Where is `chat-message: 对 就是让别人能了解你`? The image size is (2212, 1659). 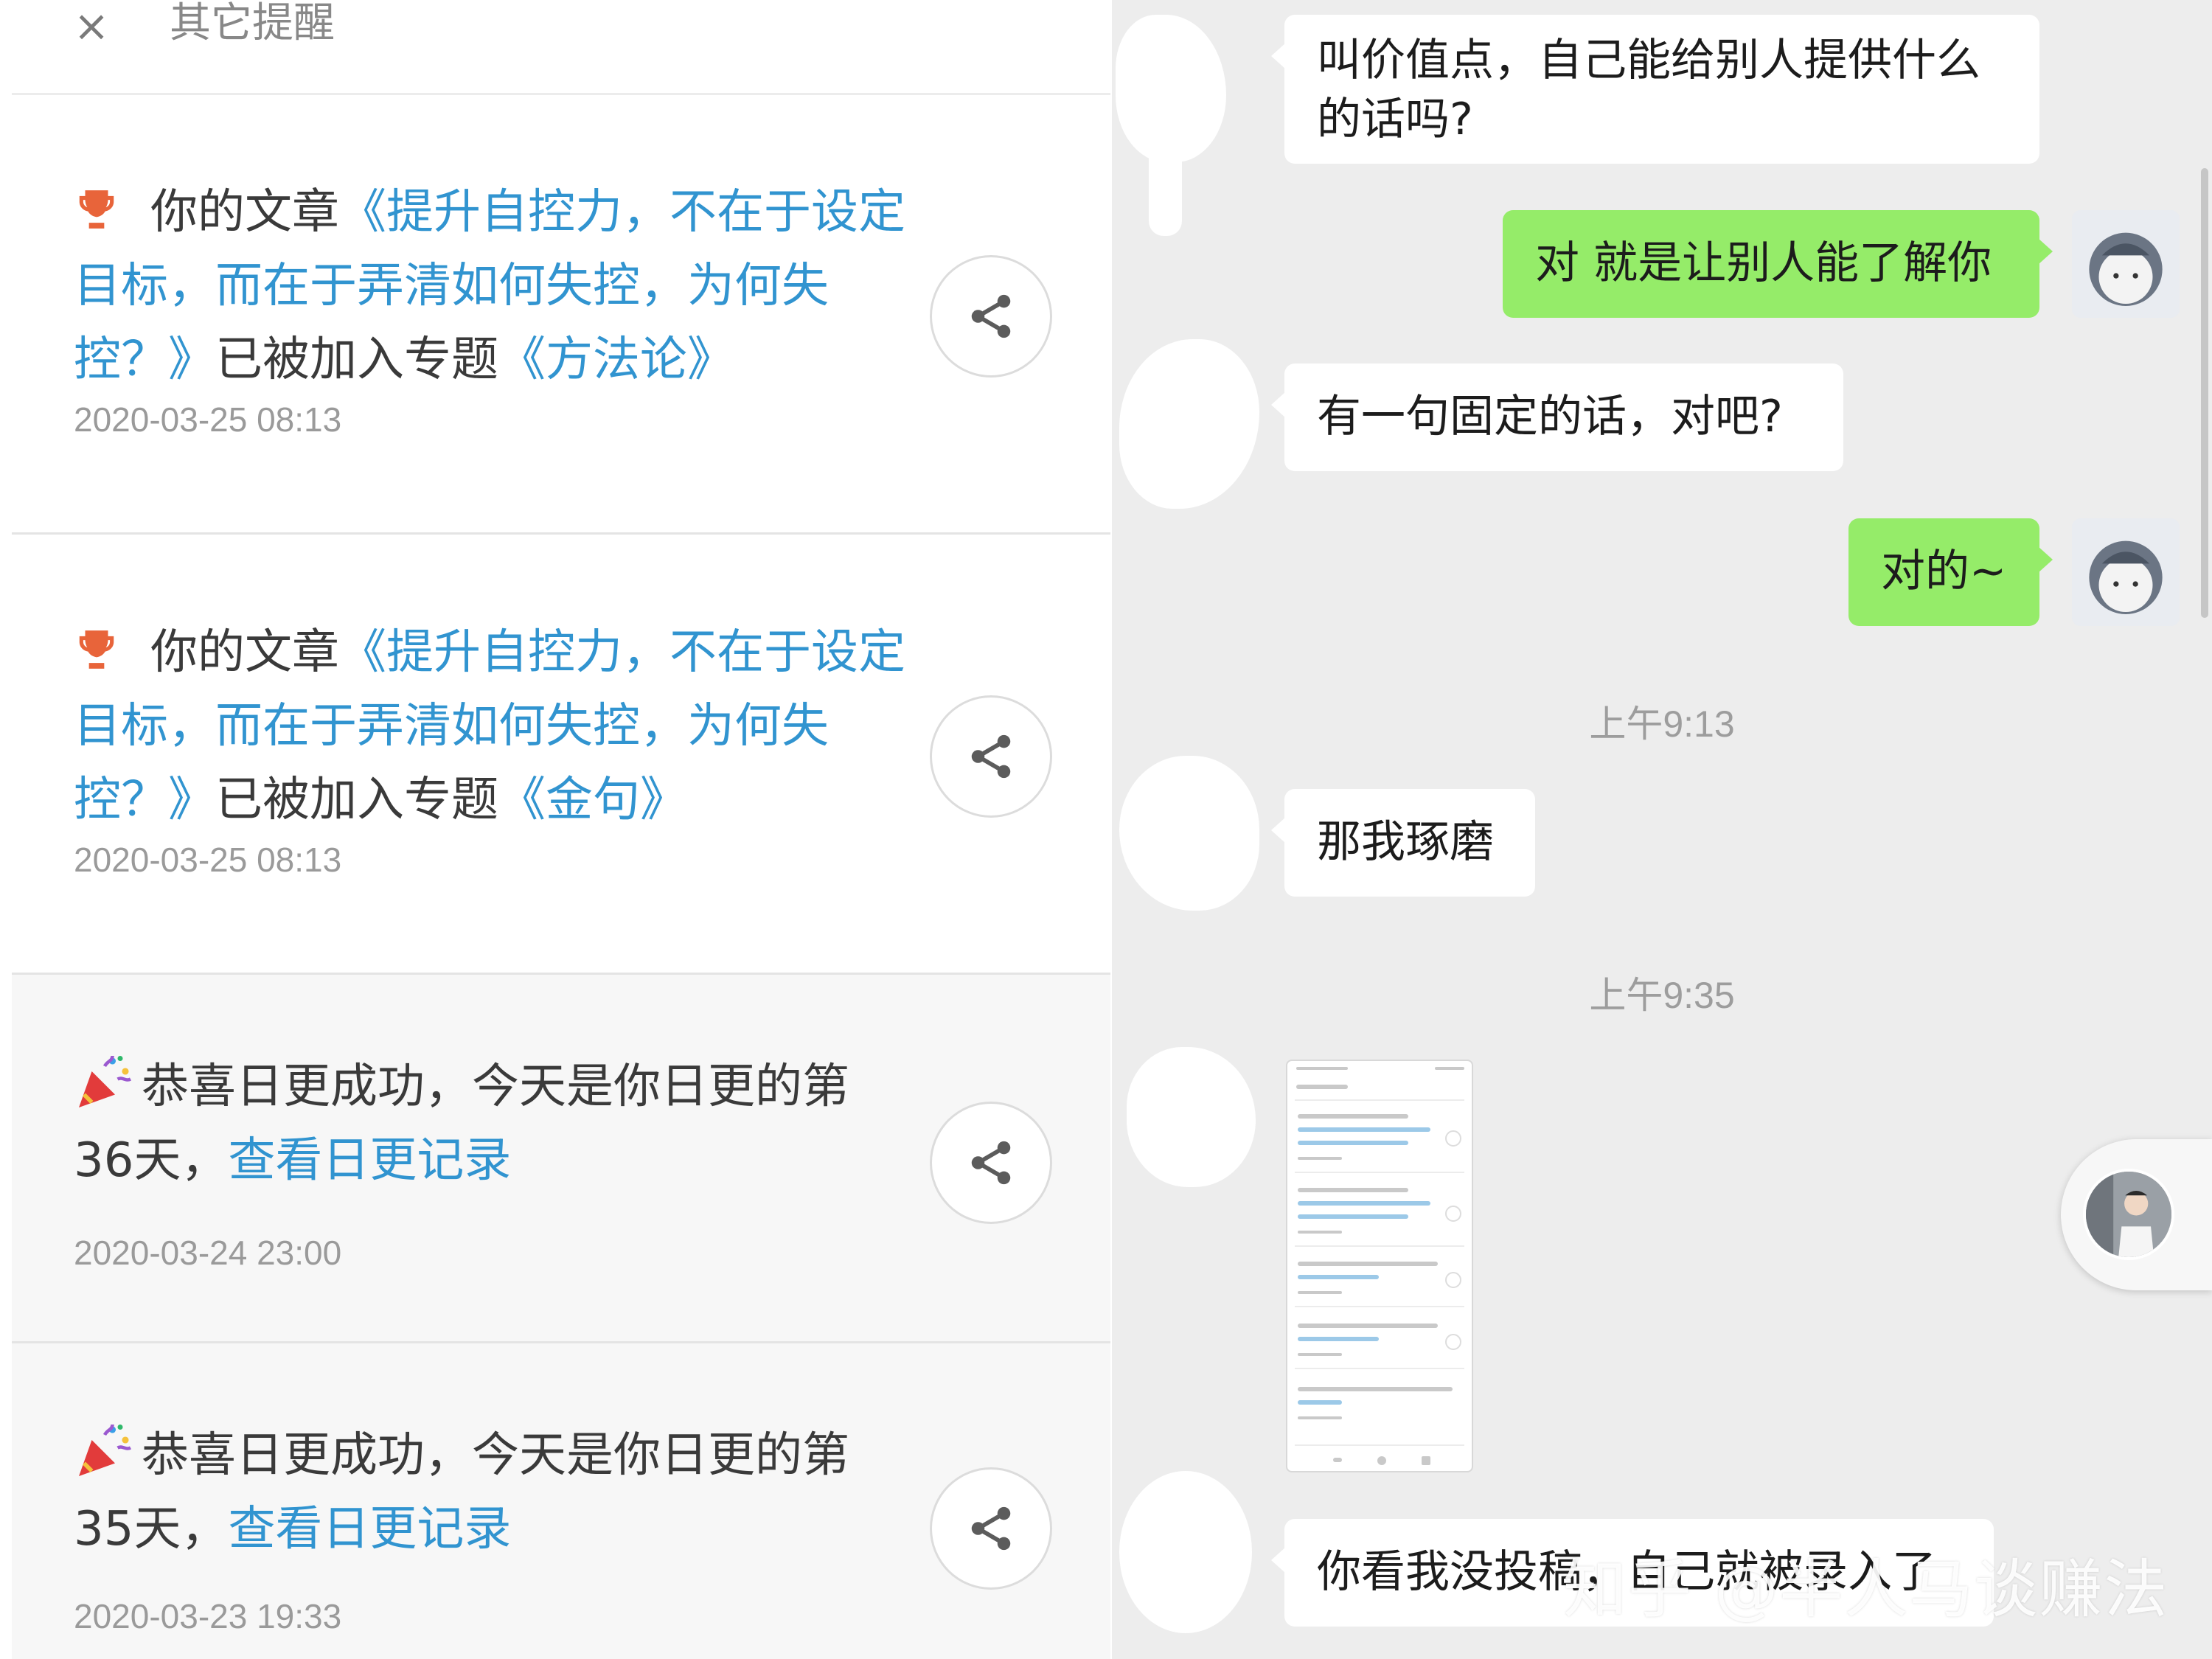
chat-message: 对 就是让别人能了解你 is located at coordinates (1778, 264).